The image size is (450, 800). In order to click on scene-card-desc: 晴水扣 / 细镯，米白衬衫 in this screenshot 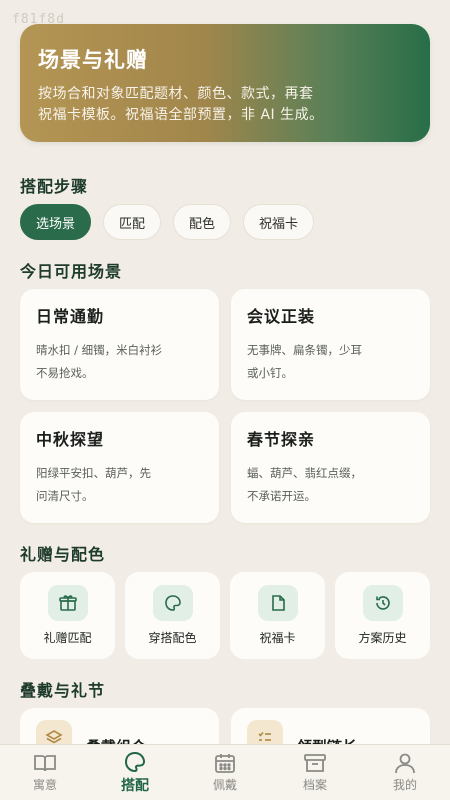, I will do `click(99, 350)`.